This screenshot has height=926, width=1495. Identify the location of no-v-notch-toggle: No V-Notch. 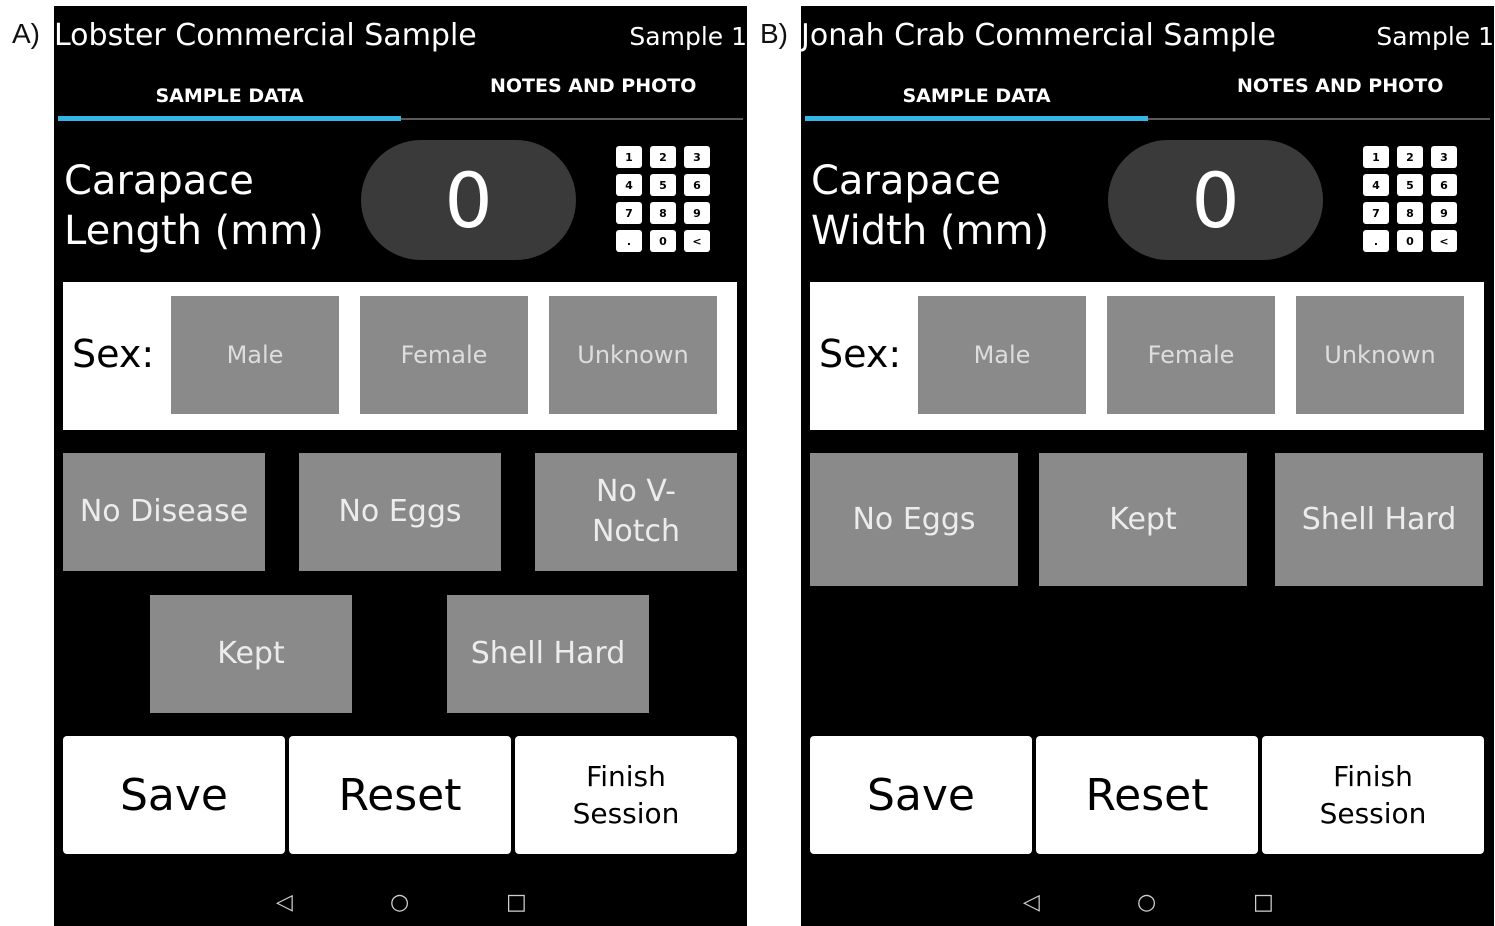
(636, 512).